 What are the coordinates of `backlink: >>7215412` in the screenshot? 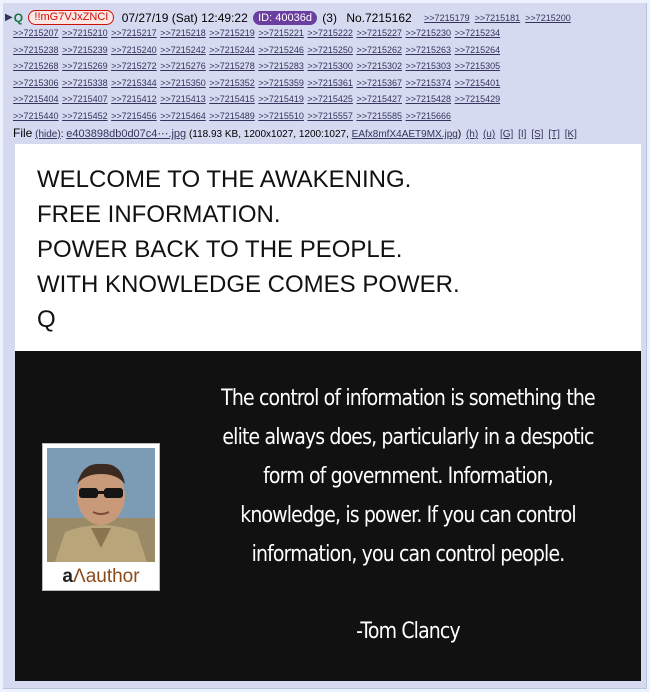 It's located at (134, 99).